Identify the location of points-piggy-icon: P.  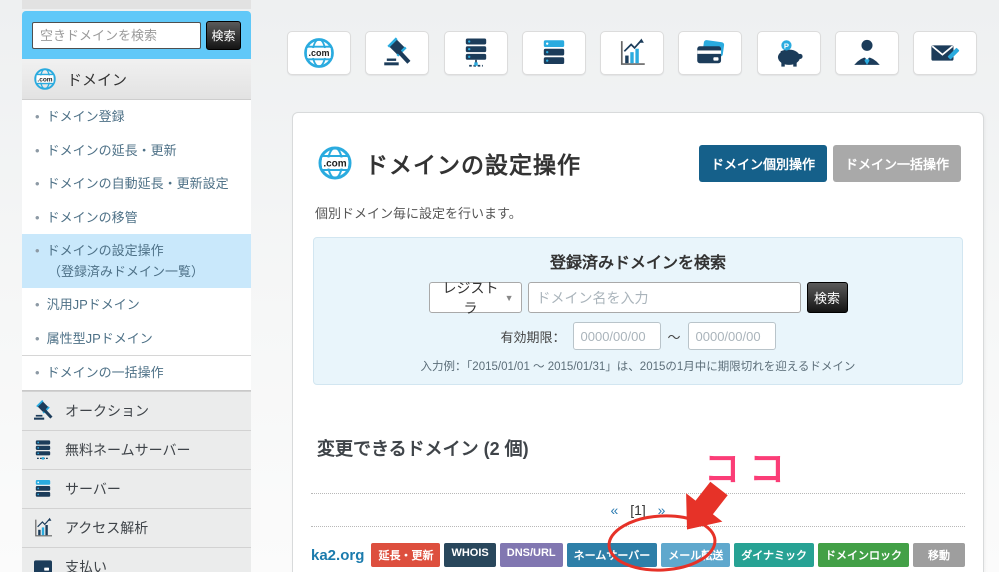
(790, 53).